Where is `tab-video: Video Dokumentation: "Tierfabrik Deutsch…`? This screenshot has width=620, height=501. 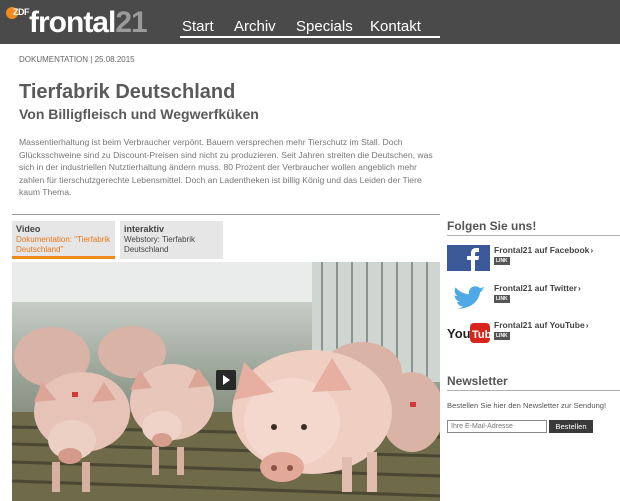
tab-video: Video Dokumentation: "Tierfabrik Deutsch… is located at coordinates (63, 240).